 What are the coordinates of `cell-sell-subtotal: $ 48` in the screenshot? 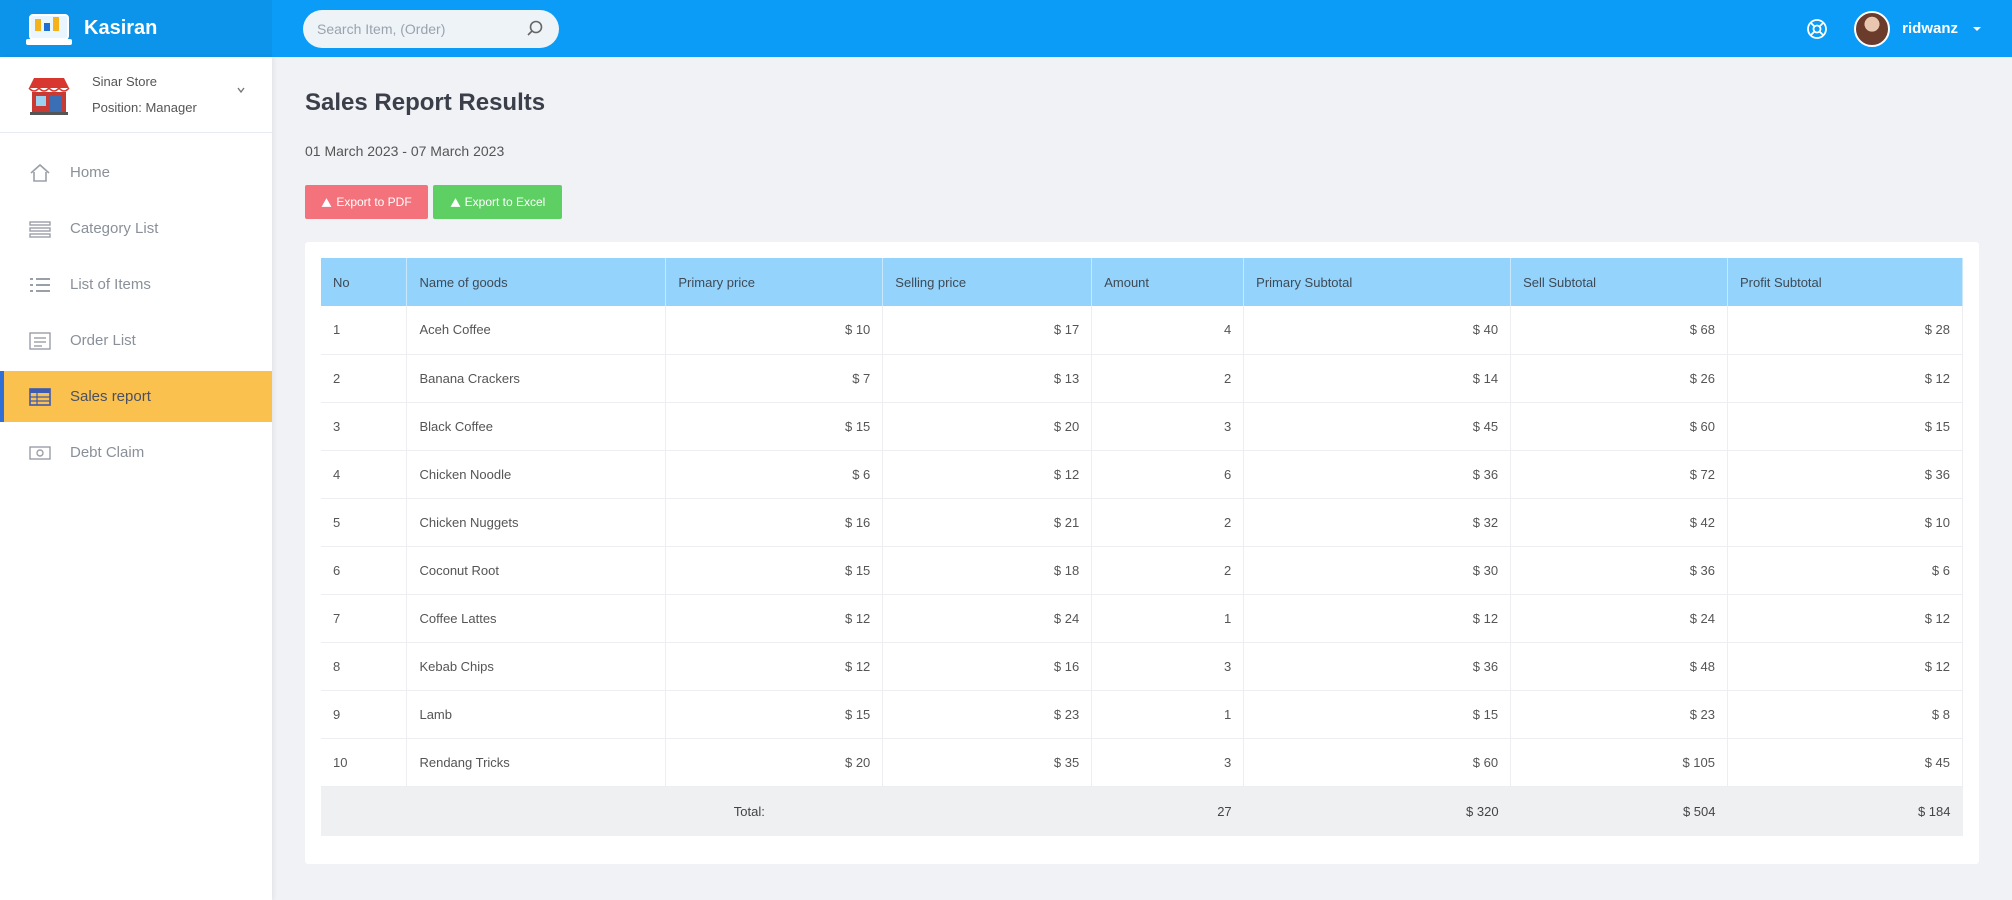 It's located at (1619, 666).